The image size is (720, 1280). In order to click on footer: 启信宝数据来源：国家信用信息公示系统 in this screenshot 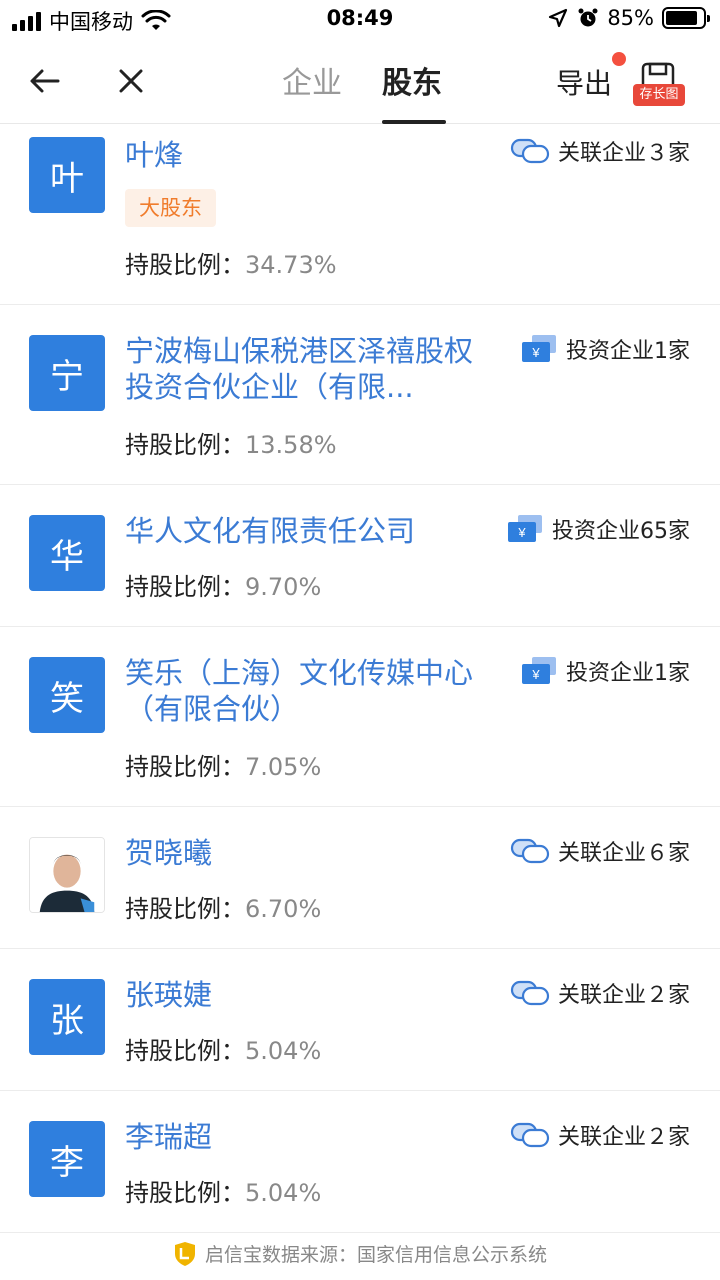, I will do `click(360, 1253)`.